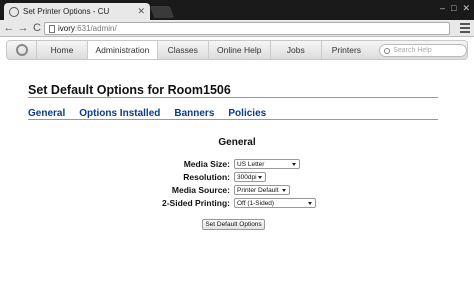 This screenshot has width=474, height=305. Describe the element at coordinates (66, 28) in the screenshot. I see `url-host: ivory` at that location.